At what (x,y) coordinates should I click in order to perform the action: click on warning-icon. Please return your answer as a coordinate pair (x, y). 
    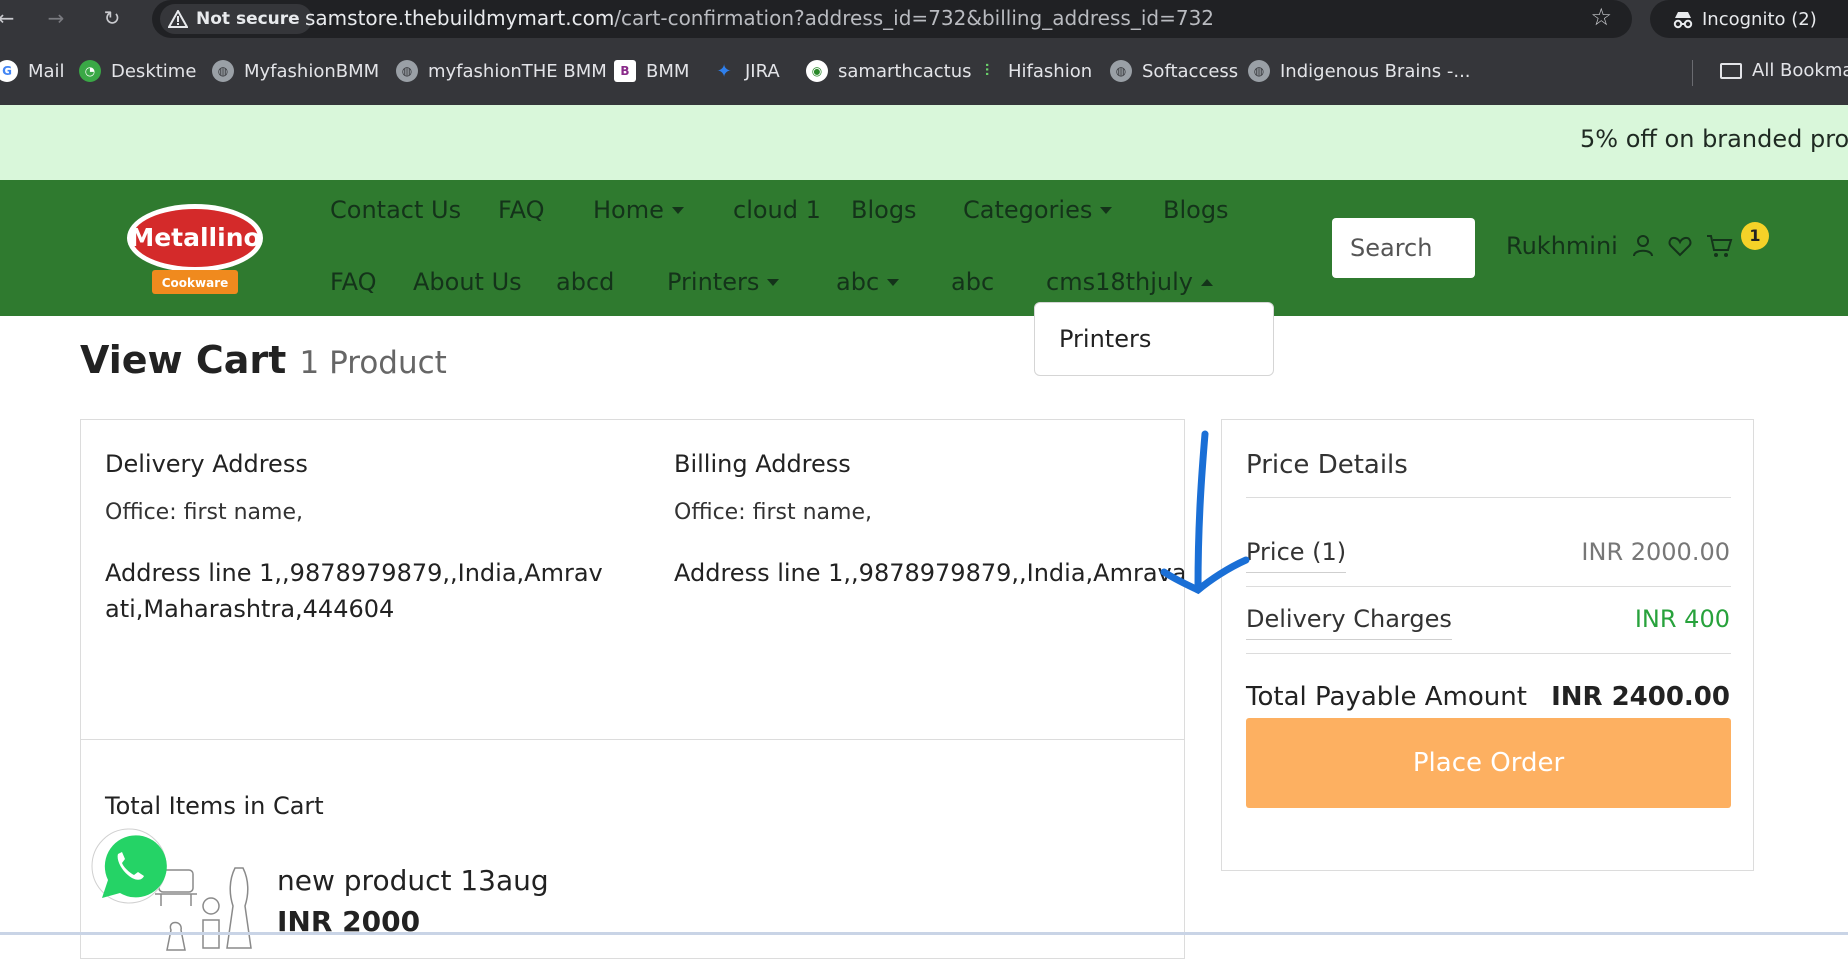
    Looking at the image, I should click on (178, 19).